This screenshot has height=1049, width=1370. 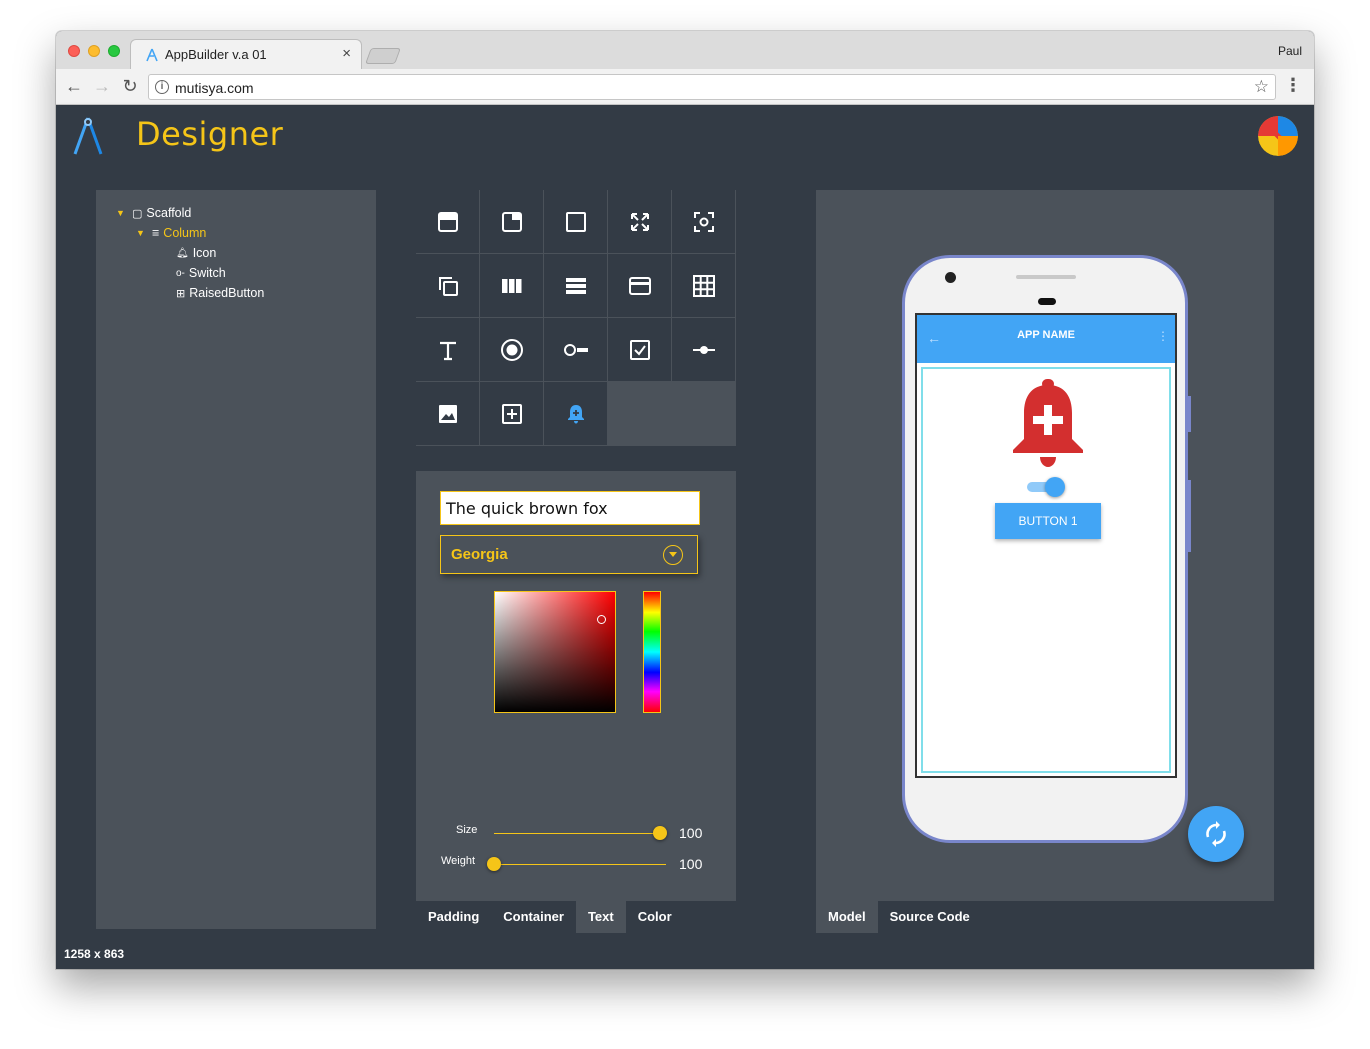 I want to click on scaffold-icon: ▢, so click(x=137, y=213).